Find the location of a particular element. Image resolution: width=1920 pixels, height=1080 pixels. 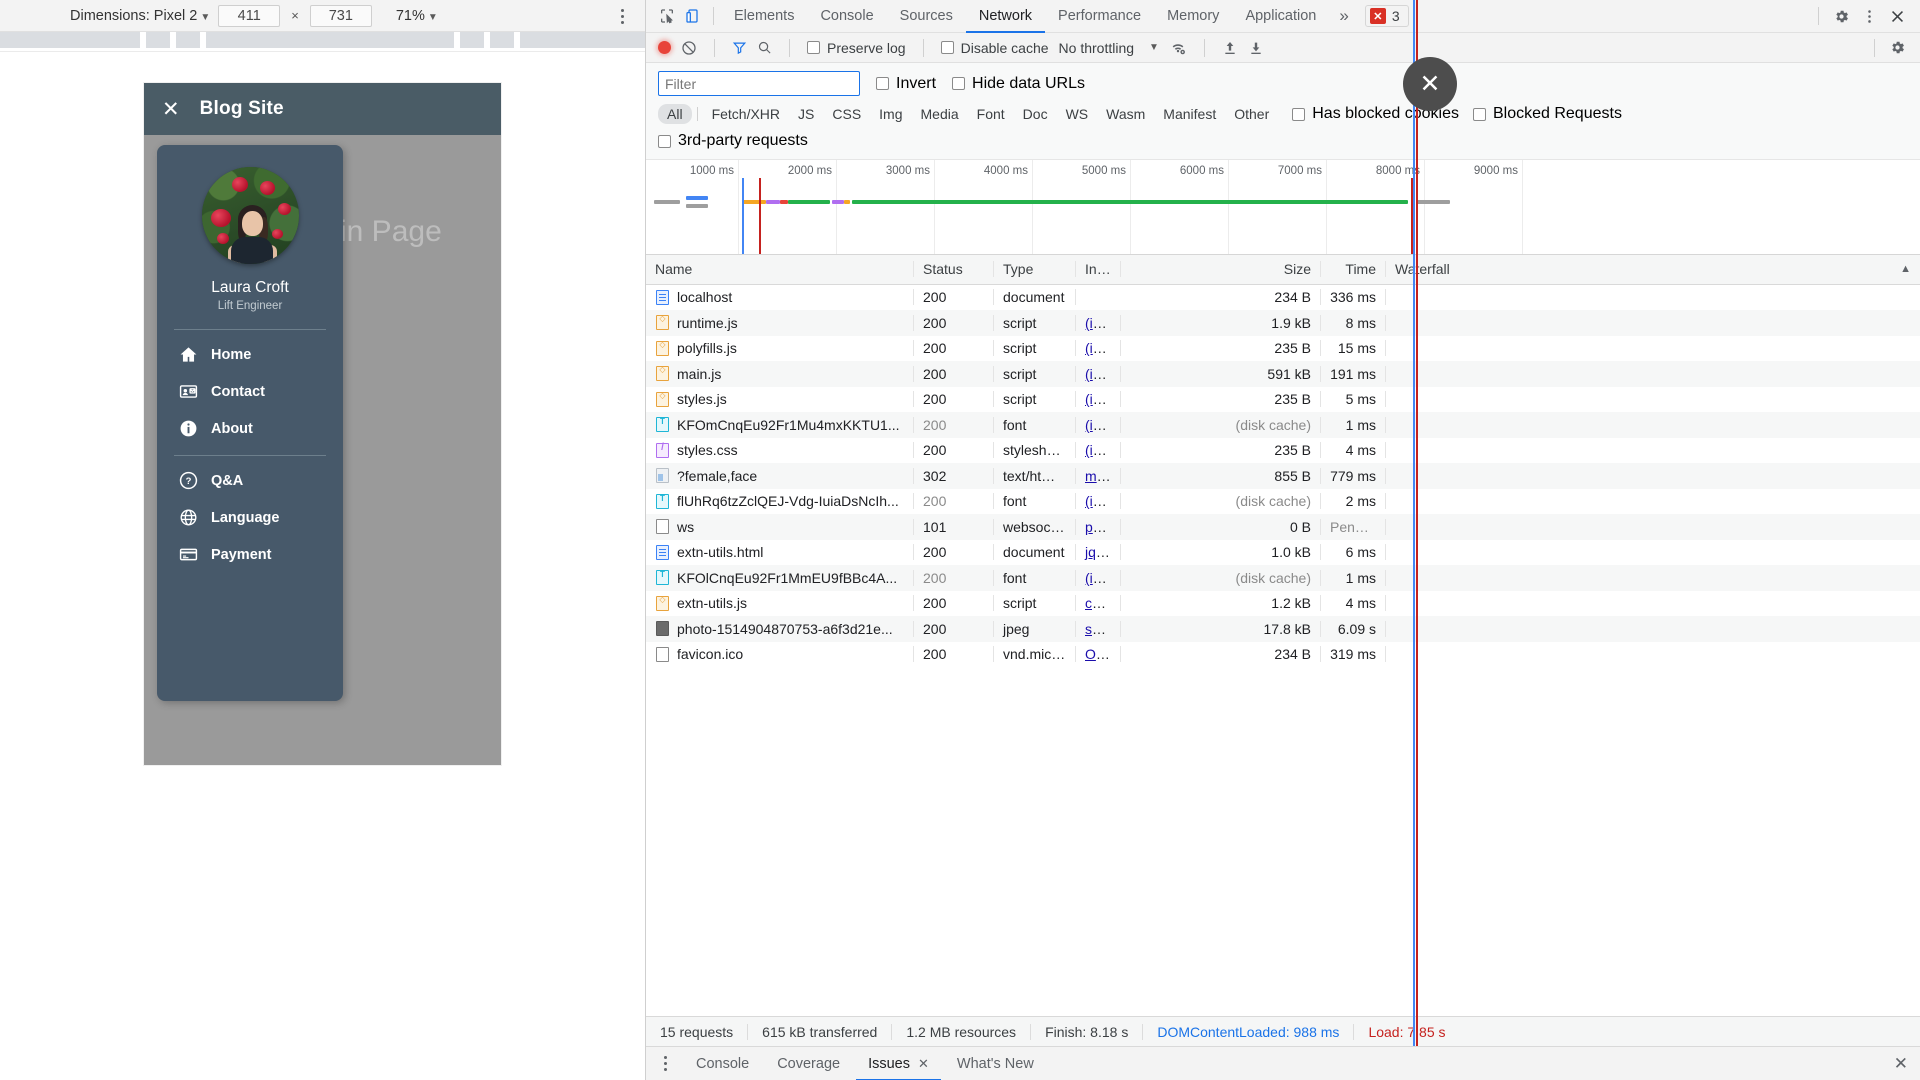

invert-checkbox: Invert is located at coordinates (906, 84).